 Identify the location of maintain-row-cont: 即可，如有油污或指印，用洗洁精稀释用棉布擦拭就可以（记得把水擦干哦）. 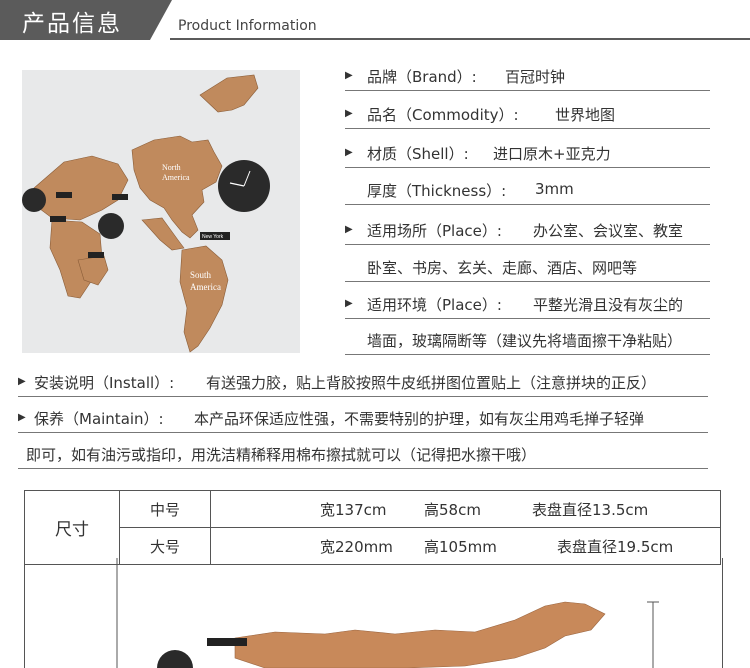
(363, 455).